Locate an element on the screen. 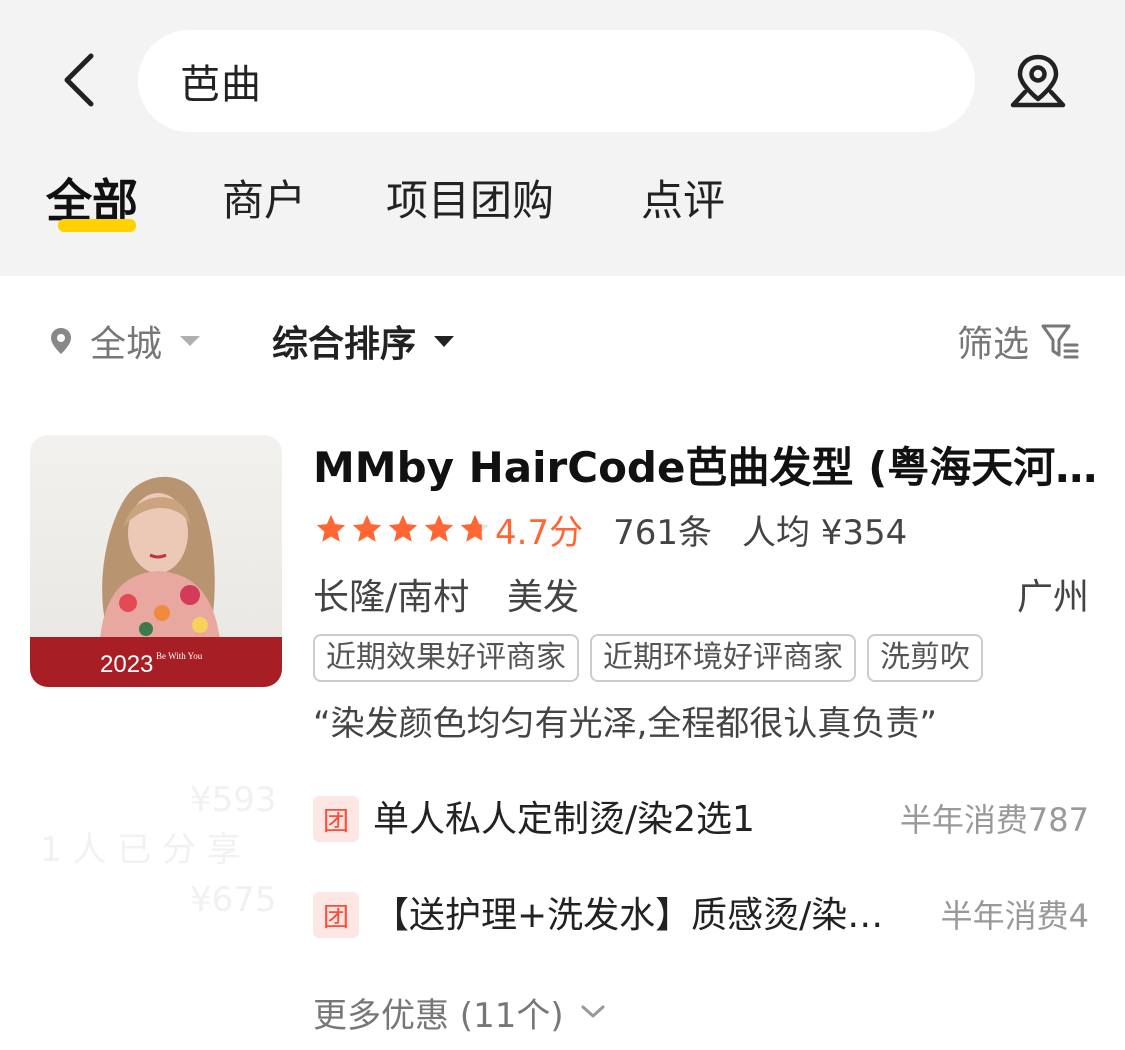 The width and height of the screenshot is (1125, 1050). background-faint-text: ¥675 is located at coordinates (233, 900).